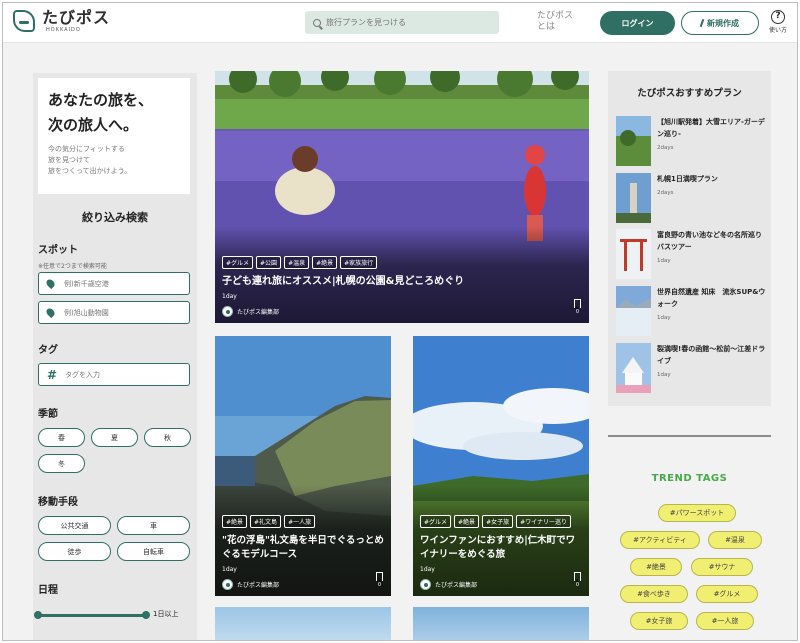 The height and width of the screenshot is (643, 800). What do you see at coordinates (227, 311) in the screenshot?
I see `avatar` at bounding box center [227, 311].